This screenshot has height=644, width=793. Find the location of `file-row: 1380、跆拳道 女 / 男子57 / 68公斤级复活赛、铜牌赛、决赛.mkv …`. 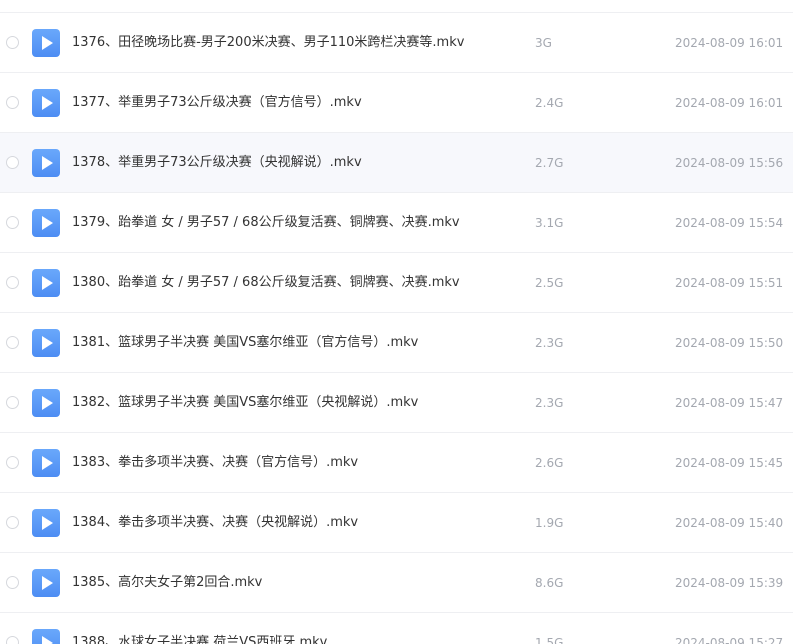

file-row: 1380、跆拳道 女 / 男子57 / 68公斤级复活赛、铜牌赛、决赛.mkv … is located at coordinates (396, 283).